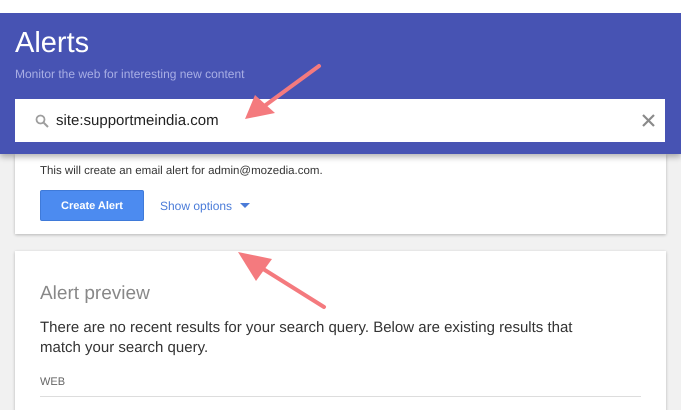  Describe the element at coordinates (52, 43) in the screenshot. I see `page-title: Alerts` at that location.